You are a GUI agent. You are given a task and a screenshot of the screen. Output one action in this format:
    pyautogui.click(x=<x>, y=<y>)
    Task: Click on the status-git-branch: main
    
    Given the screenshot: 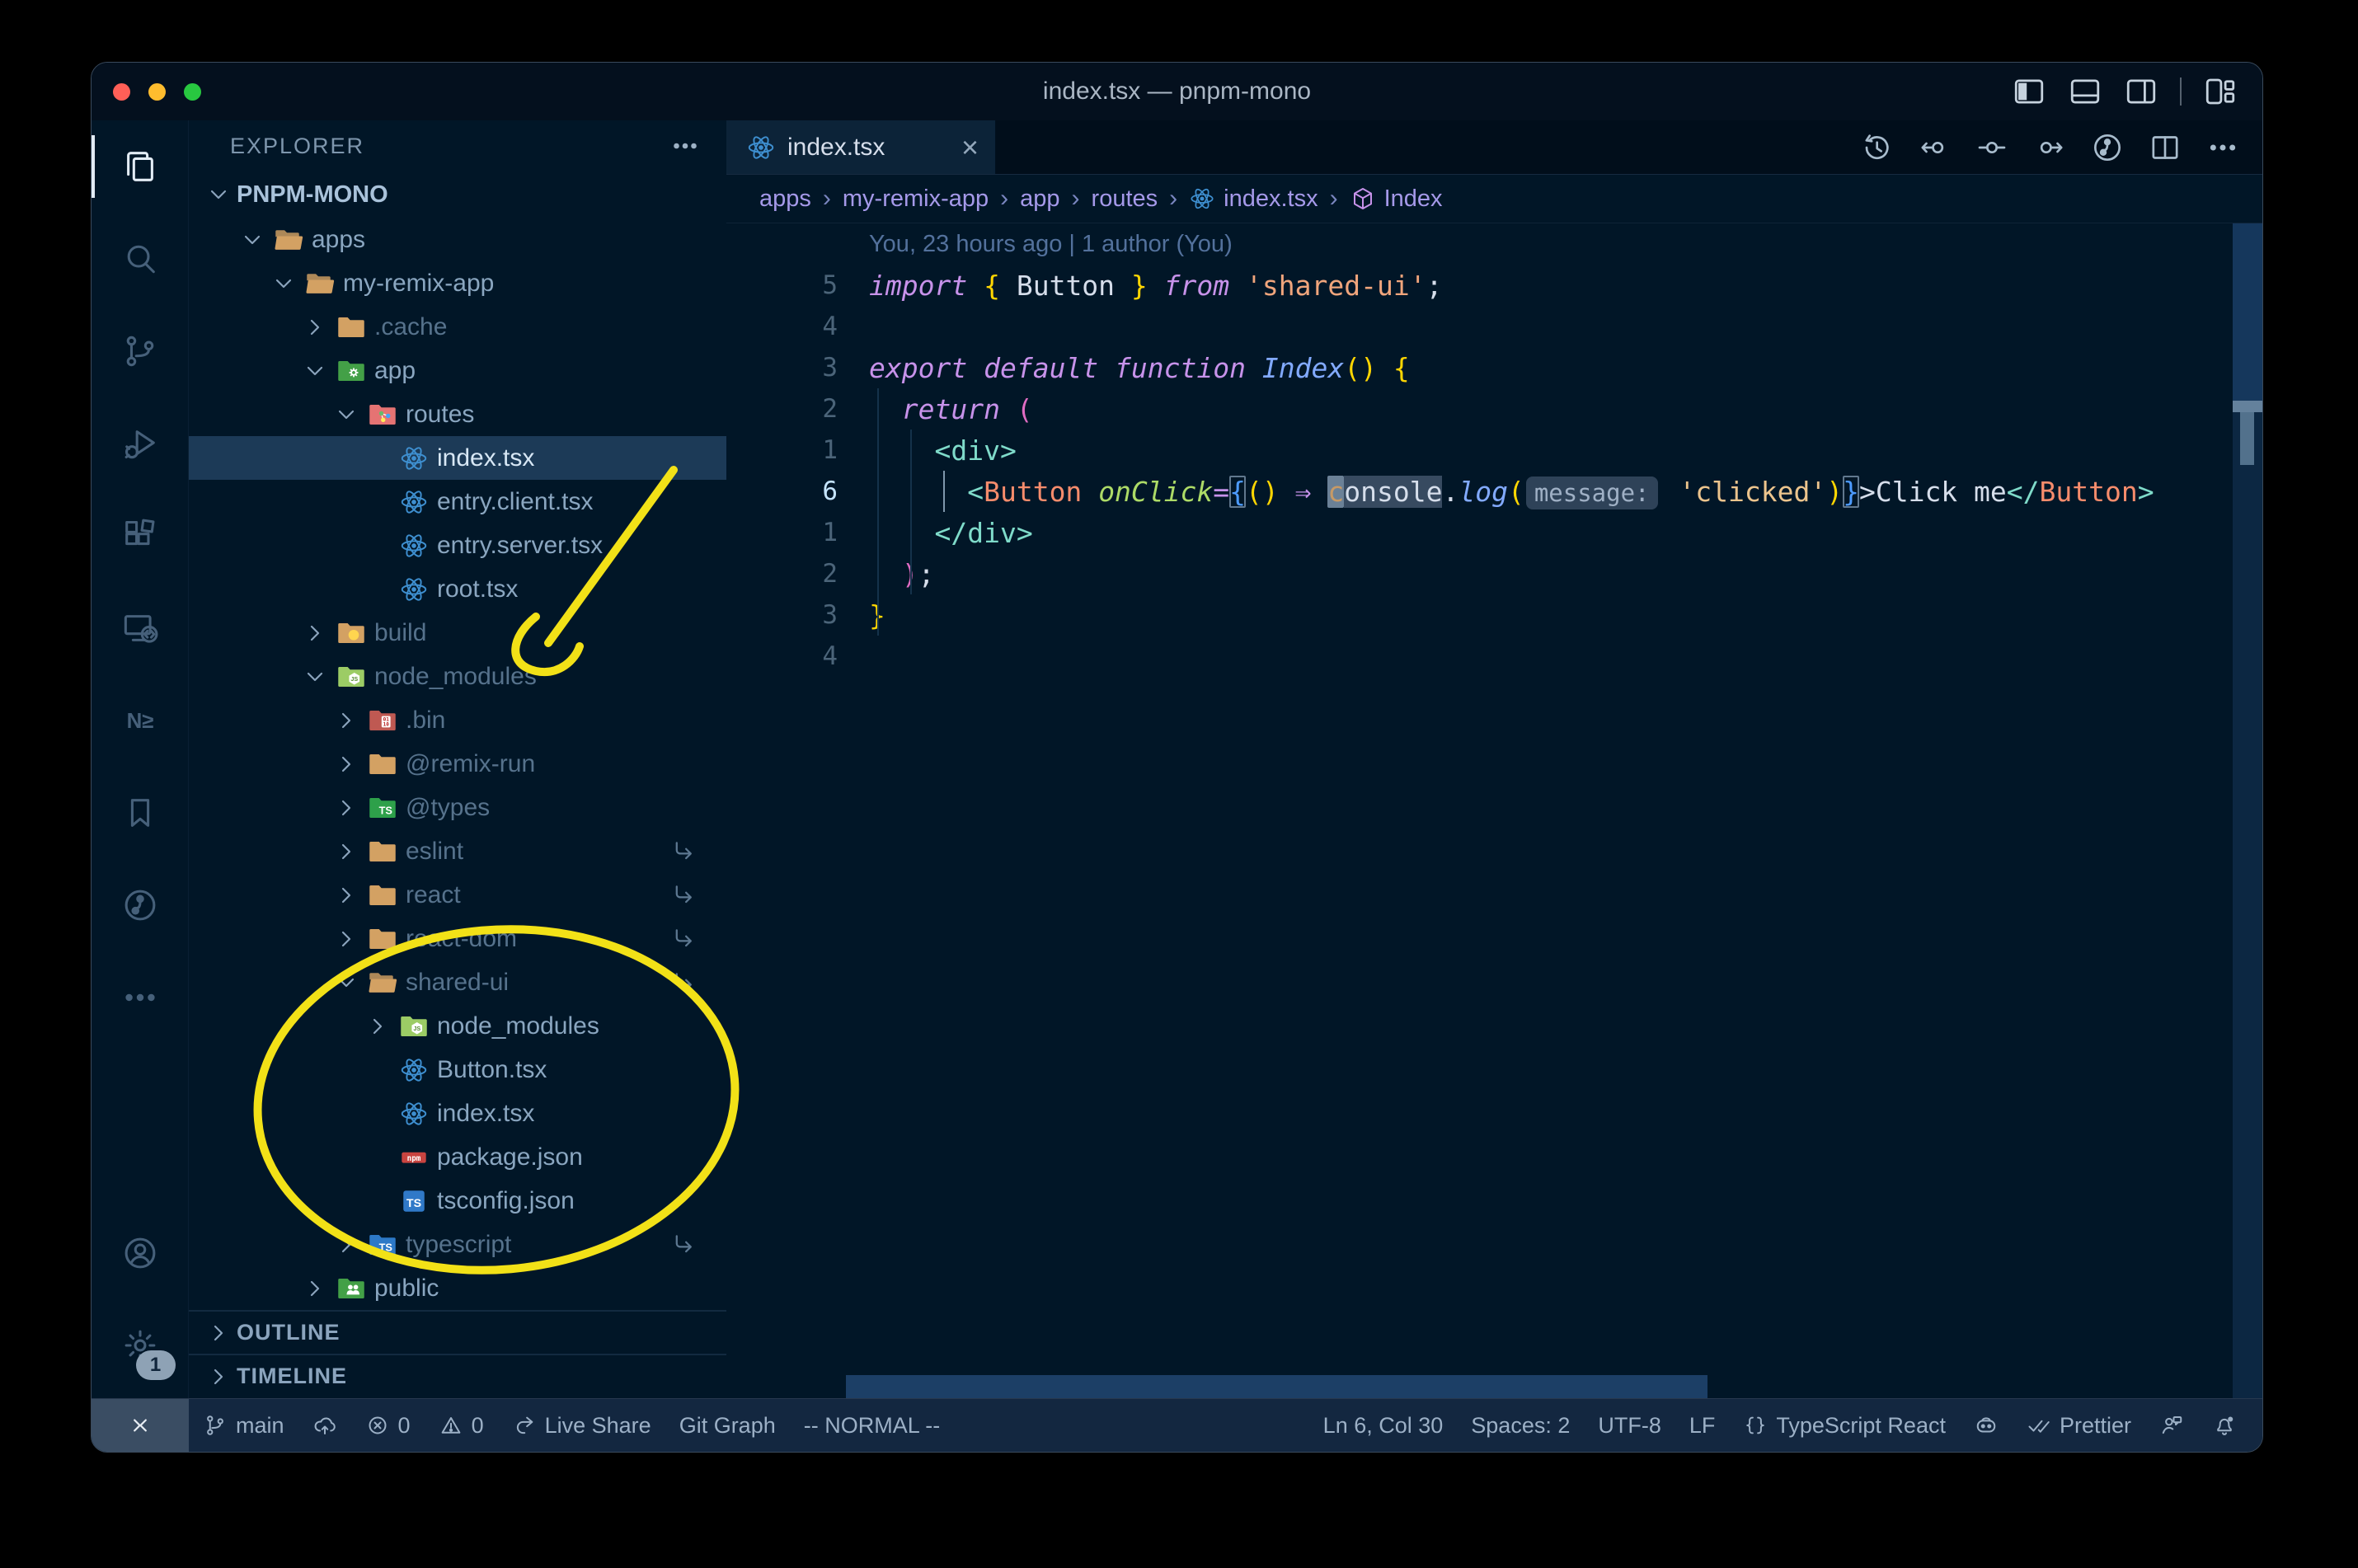 What is the action you would take?
    pyautogui.click(x=244, y=1425)
    